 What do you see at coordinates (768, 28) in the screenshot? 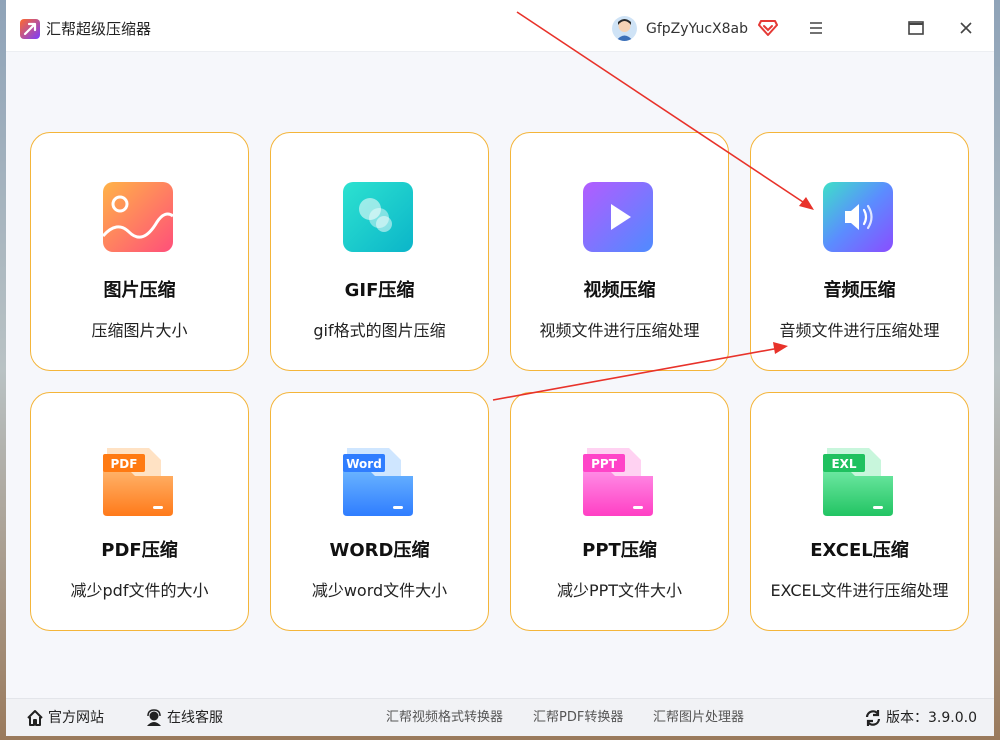
I see `vip-diamond-icon` at bounding box center [768, 28].